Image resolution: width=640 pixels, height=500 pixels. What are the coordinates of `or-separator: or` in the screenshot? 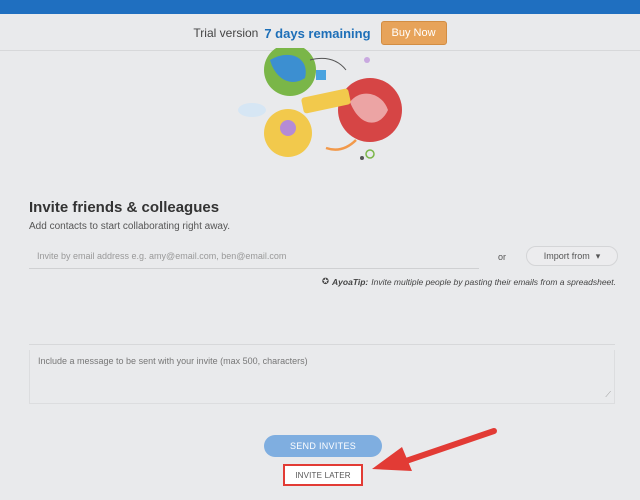 It's located at (502, 257).